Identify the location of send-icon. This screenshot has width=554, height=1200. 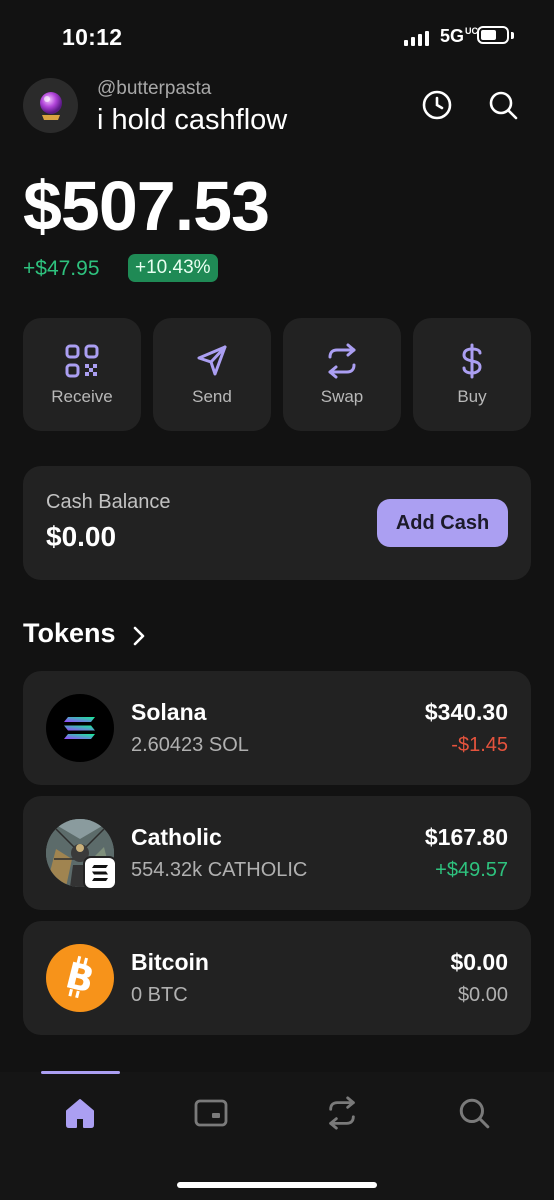
(212, 361).